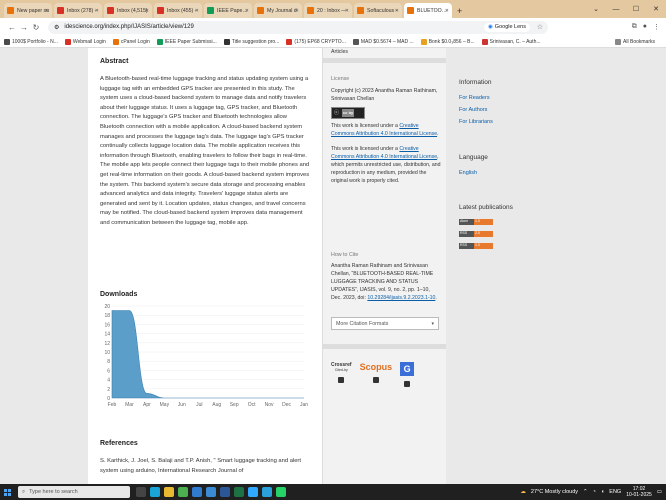  What do you see at coordinates (267, 492) in the screenshot?
I see `telegram-icon` at bounding box center [267, 492].